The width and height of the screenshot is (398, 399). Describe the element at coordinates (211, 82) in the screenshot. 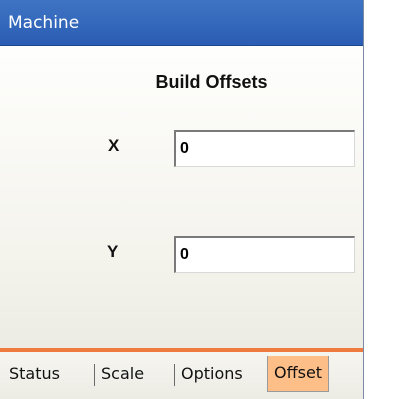

I see `build-offsets-heading: Build Offsets` at that location.